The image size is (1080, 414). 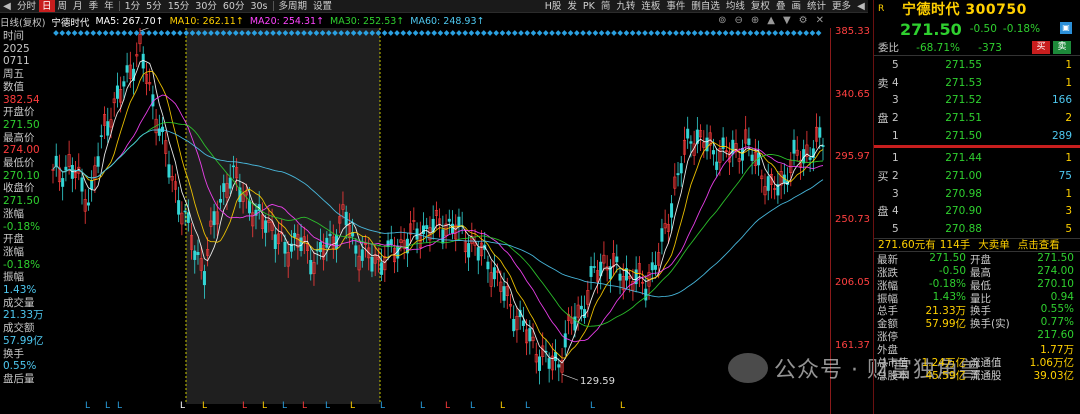 What do you see at coordinates (234, 6) in the screenshot?
I see `period-tab: 60分` at bounding box center [234, 6].